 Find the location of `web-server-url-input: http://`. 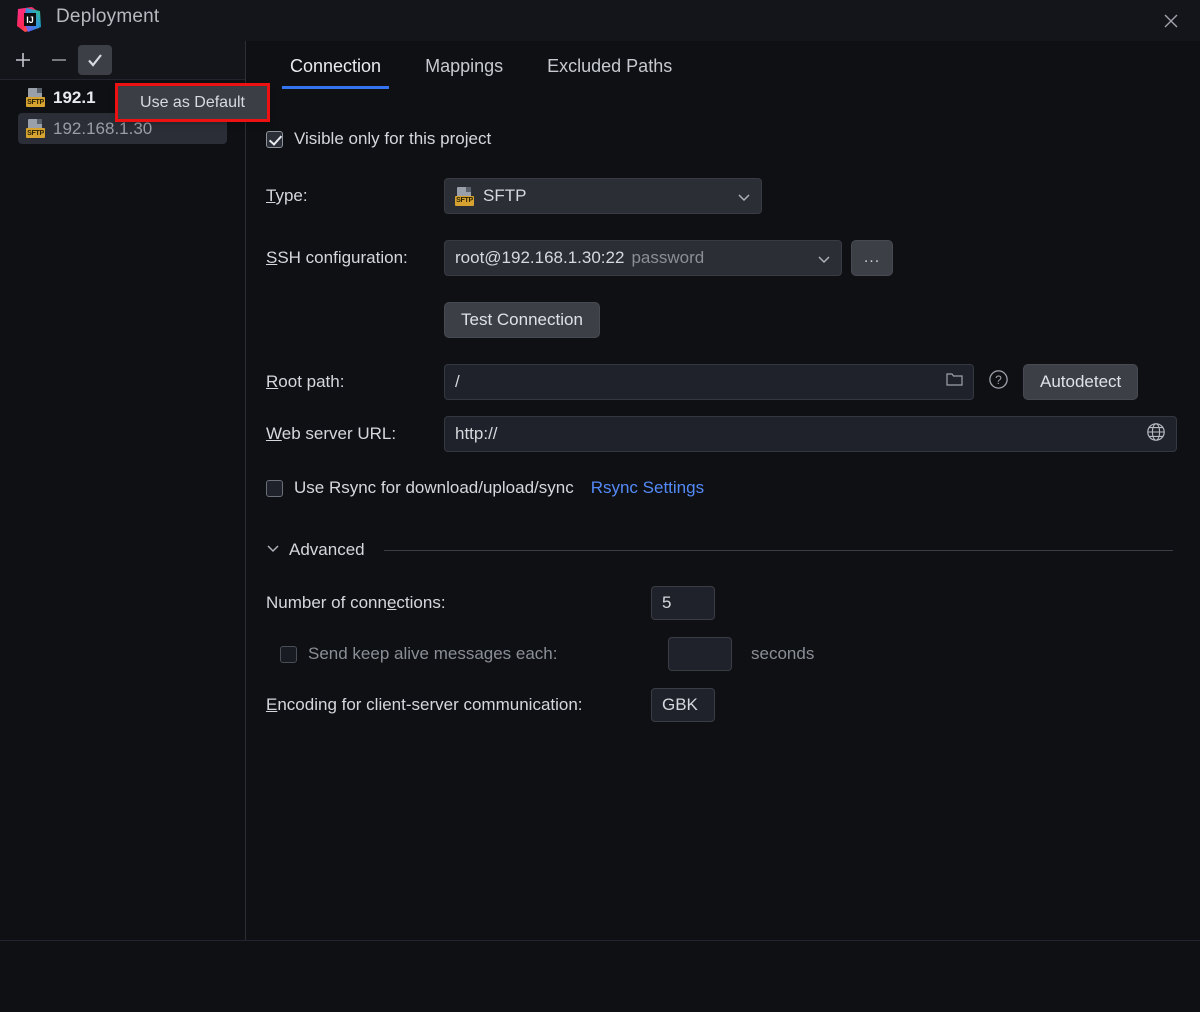

web-server-url-input: http:// is located at coordinates (810, 434).